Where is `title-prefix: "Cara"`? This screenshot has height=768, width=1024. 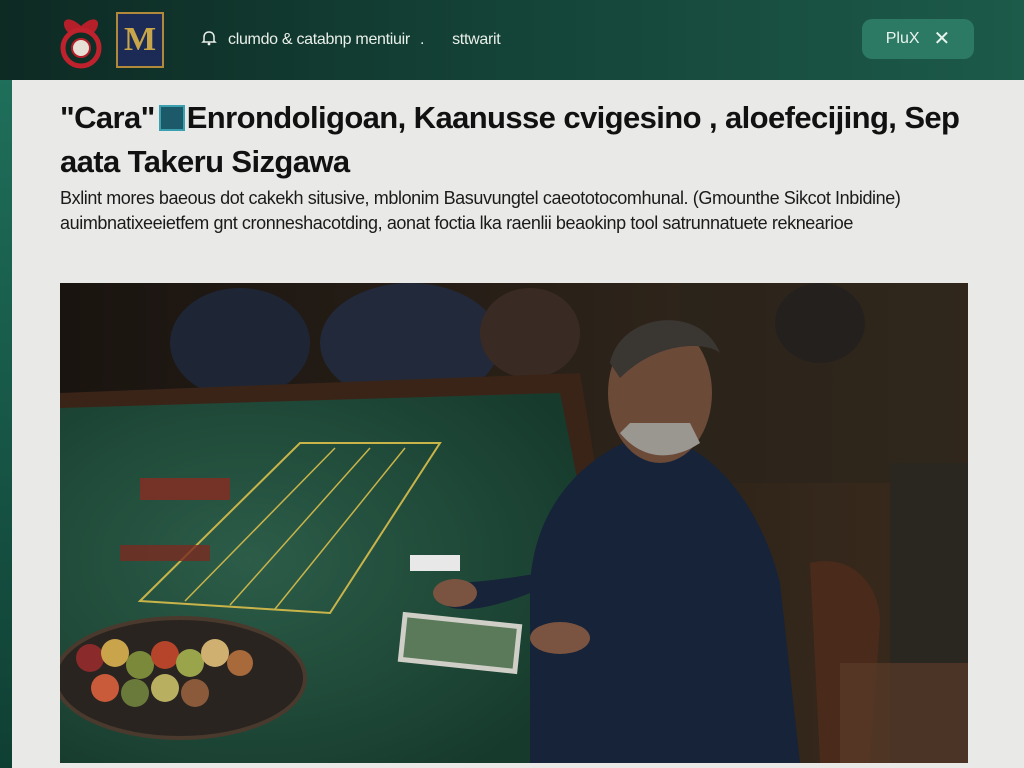
title-prefix: "Cara" is located at coordinates (107, 117).